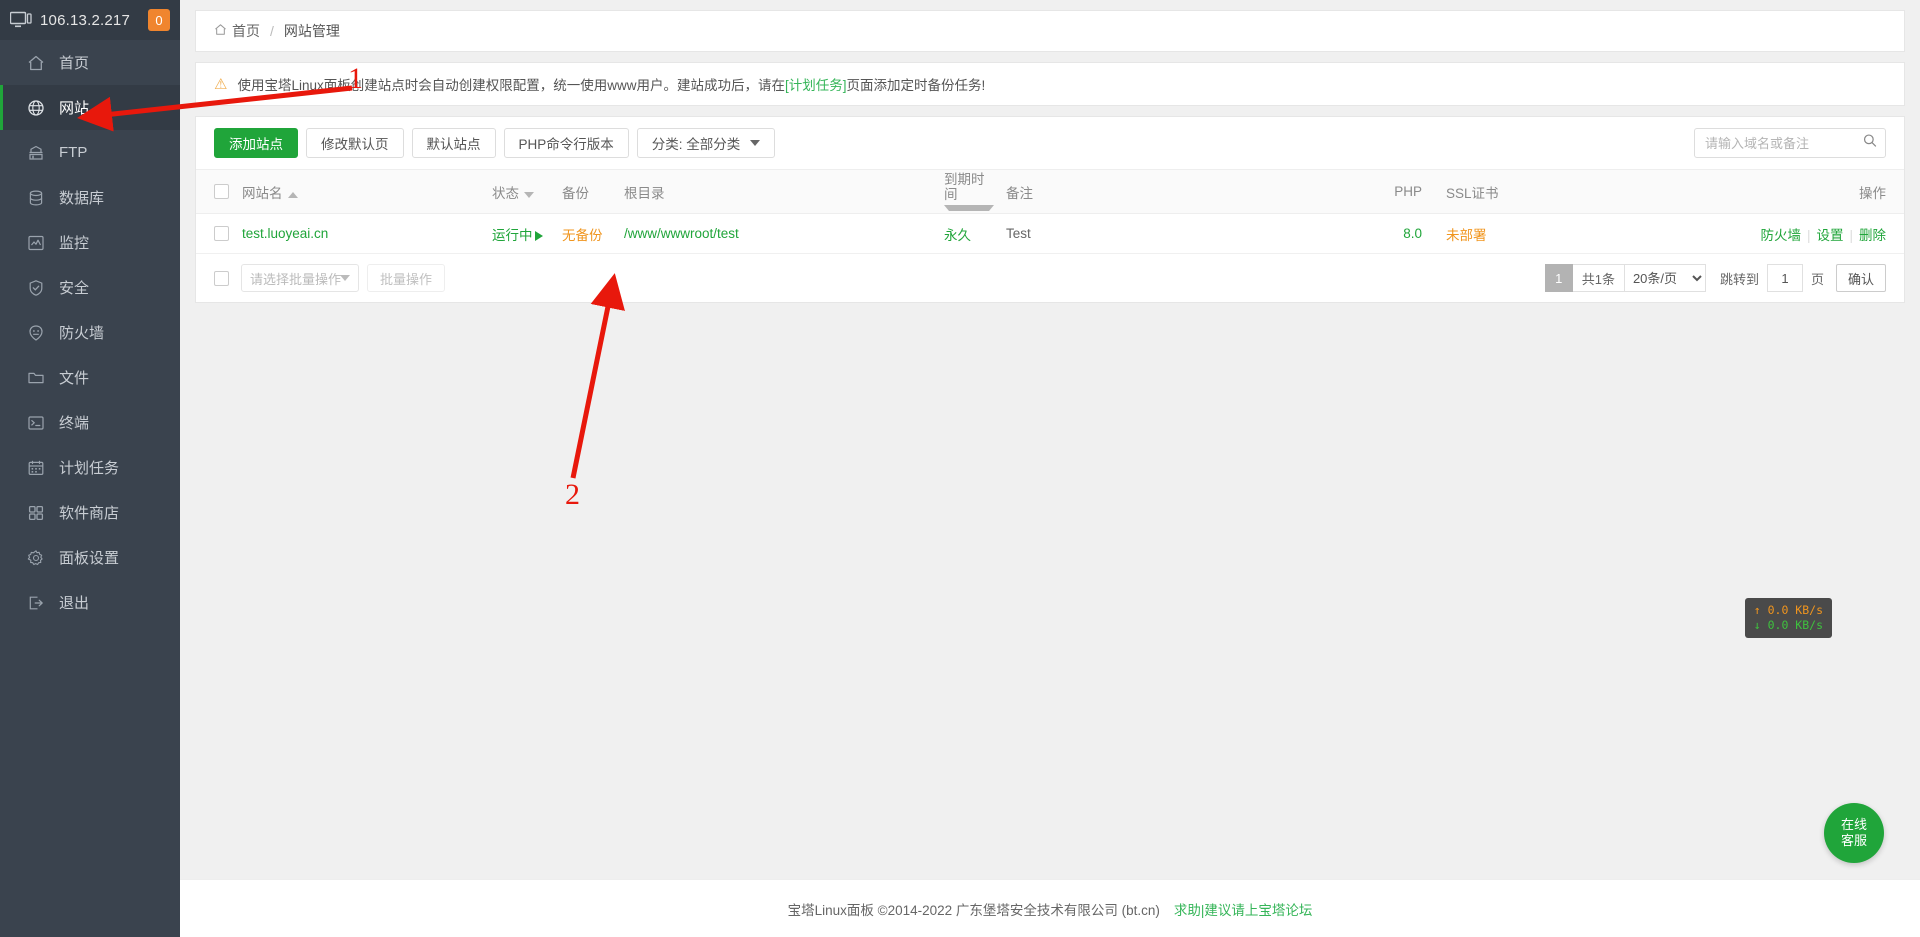 The image size is (1920, 937). I want to click on sidebar-item-logout: 退出, so click(90, 602).